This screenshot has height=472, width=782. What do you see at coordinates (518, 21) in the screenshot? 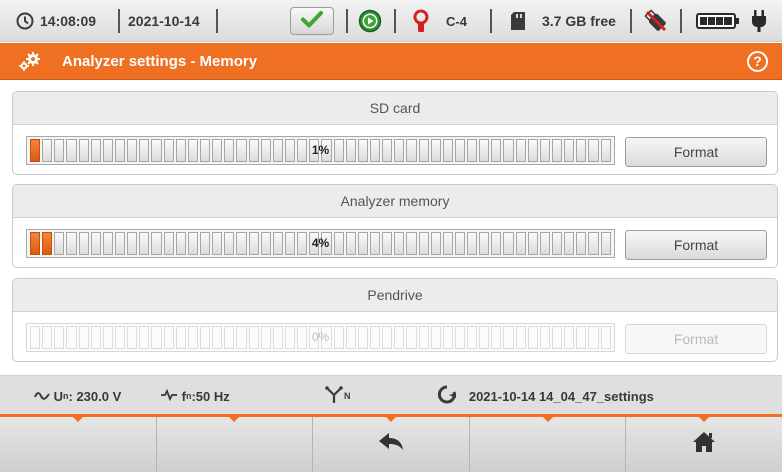
I see `sd-card-icon` at bounding box center [518, 21].